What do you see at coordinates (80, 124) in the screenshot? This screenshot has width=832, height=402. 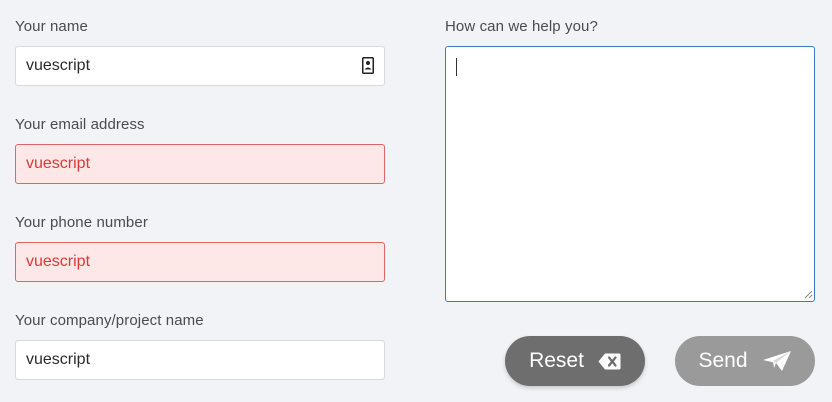 I see `email-label: Your email address` at bounding box center [80, 124].